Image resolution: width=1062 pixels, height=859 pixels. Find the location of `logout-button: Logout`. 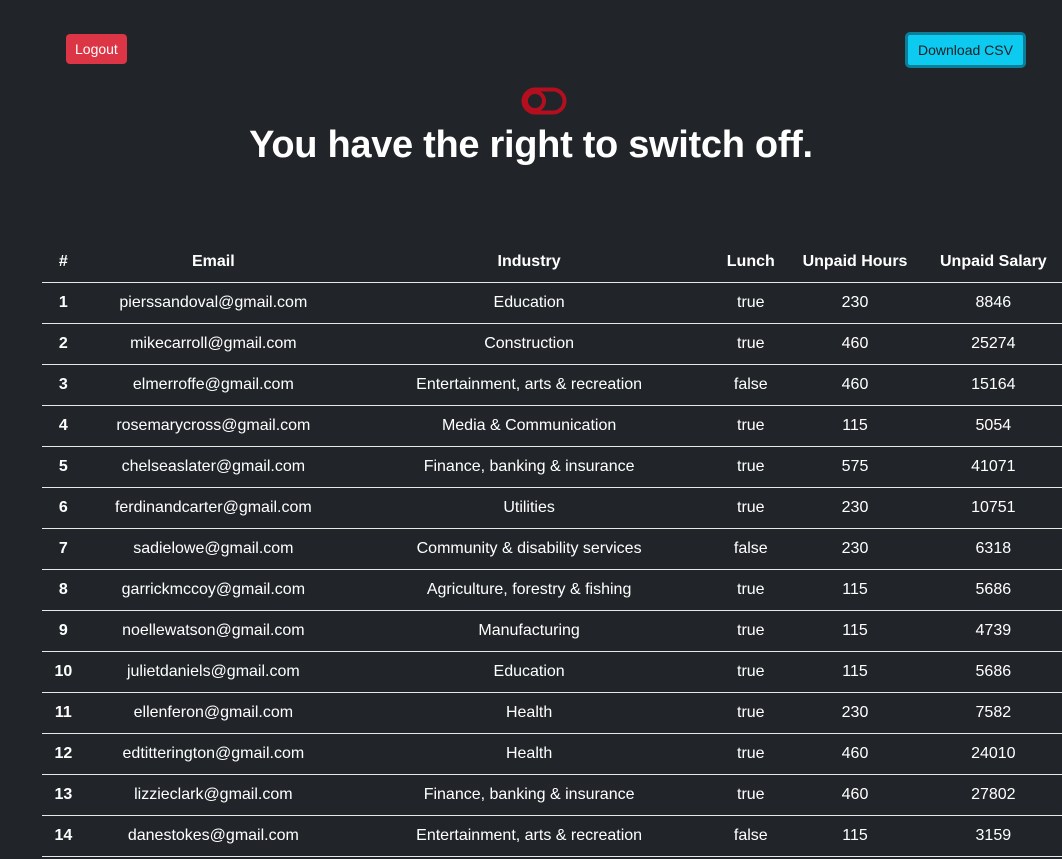

logout-button: Logout is located at coordinates (96, 49).